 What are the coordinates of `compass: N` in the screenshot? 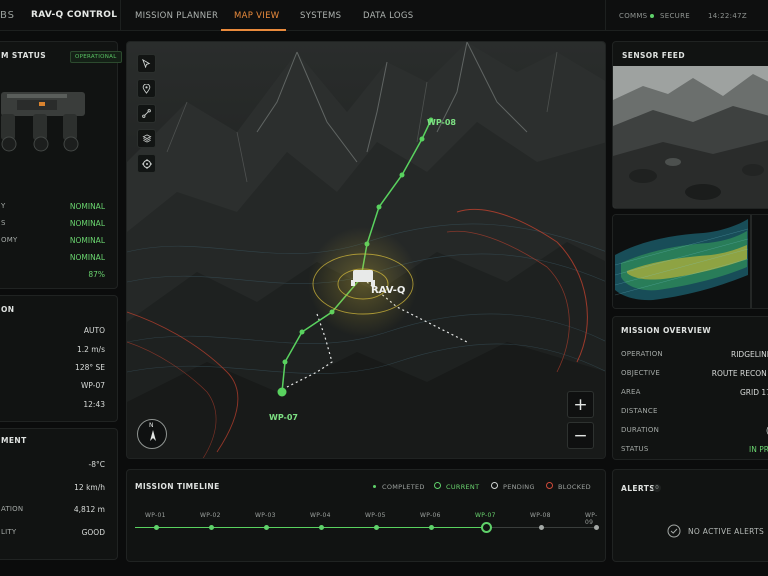 It's located at (152, 434).